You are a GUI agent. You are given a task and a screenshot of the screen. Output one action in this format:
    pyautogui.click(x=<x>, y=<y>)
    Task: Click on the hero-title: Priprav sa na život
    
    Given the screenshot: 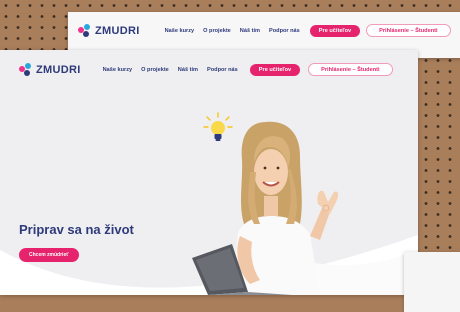 What is the action you would take?
    pyautogui.click(x=76, y=229)
    